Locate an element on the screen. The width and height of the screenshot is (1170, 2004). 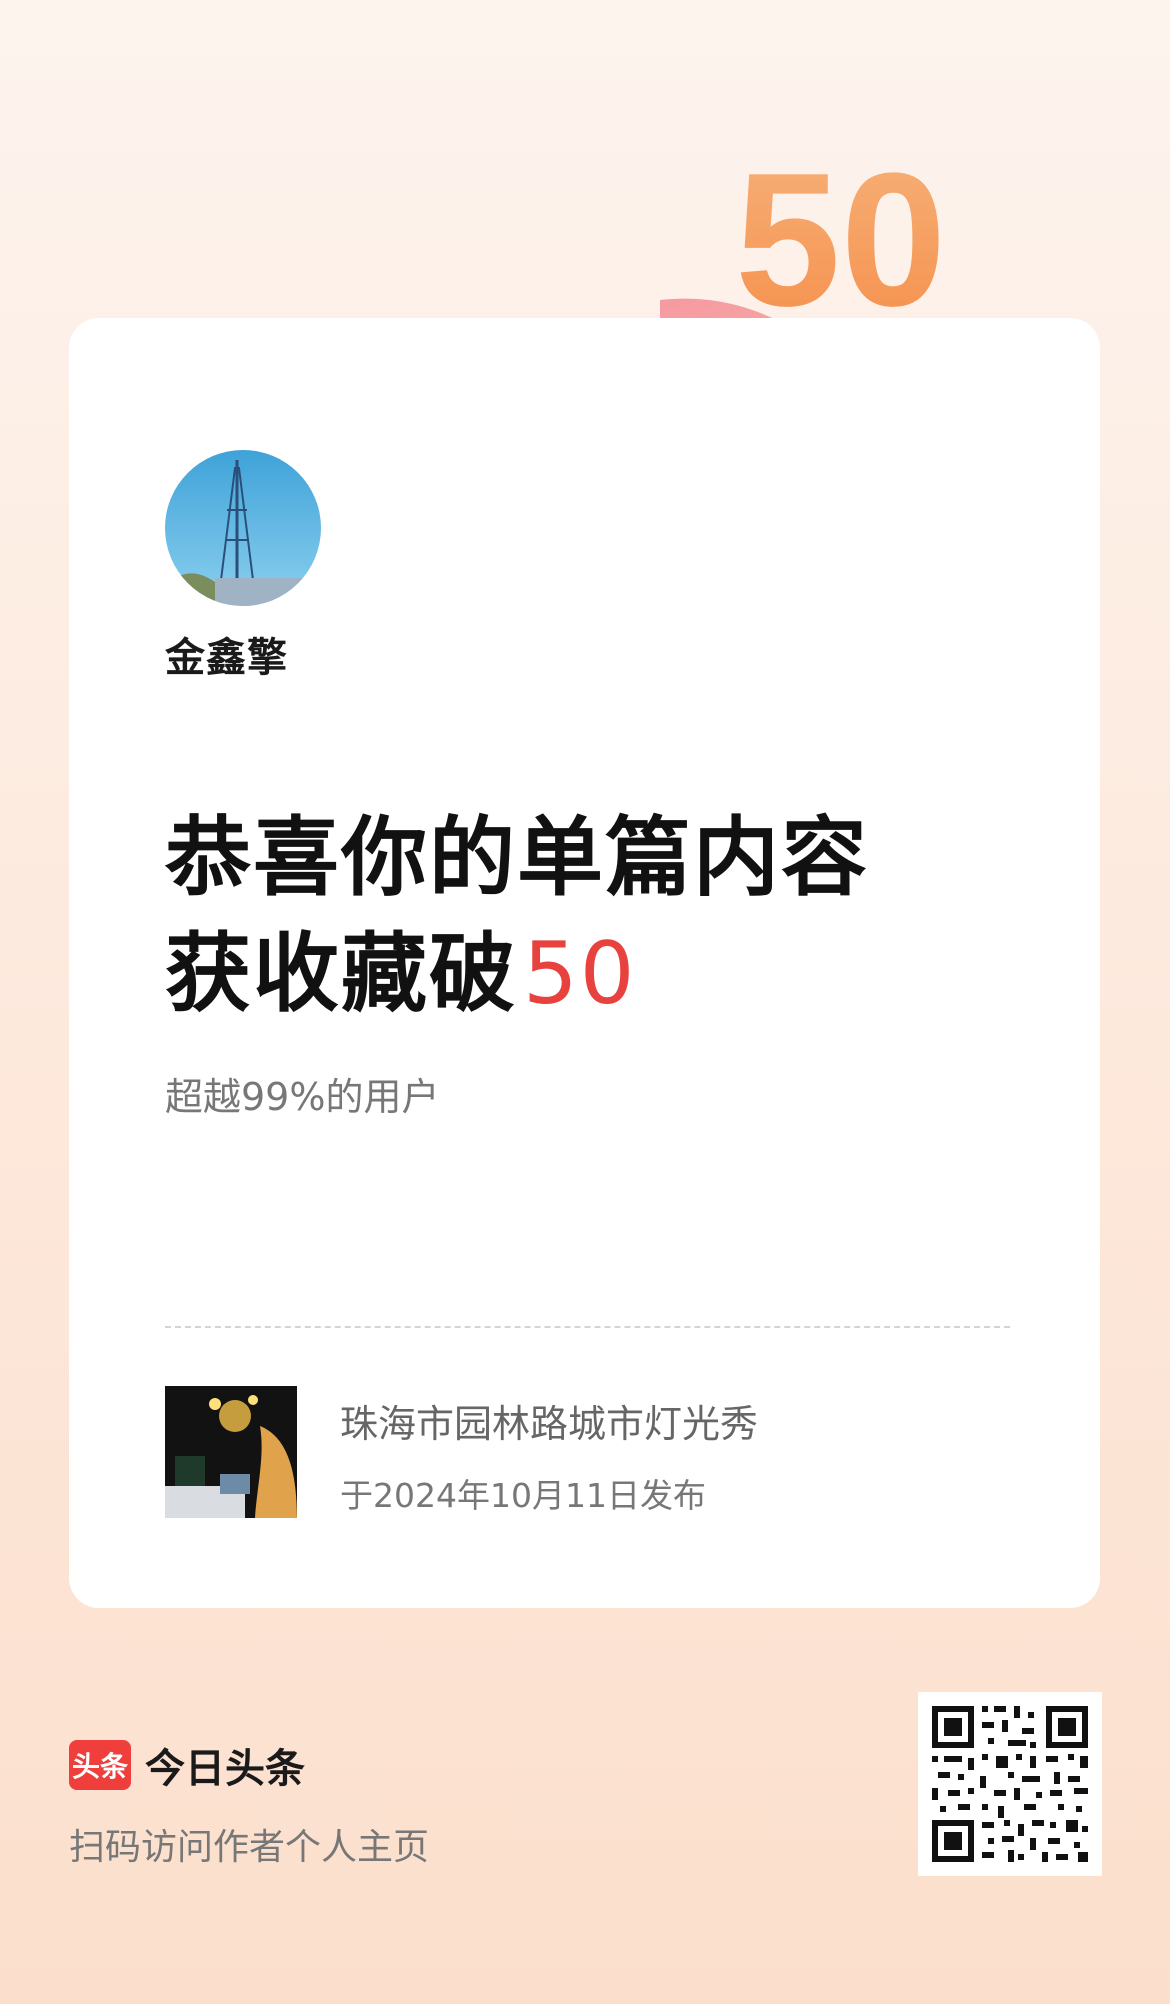
post-thumbnail is located at coordinates (231, 1452).